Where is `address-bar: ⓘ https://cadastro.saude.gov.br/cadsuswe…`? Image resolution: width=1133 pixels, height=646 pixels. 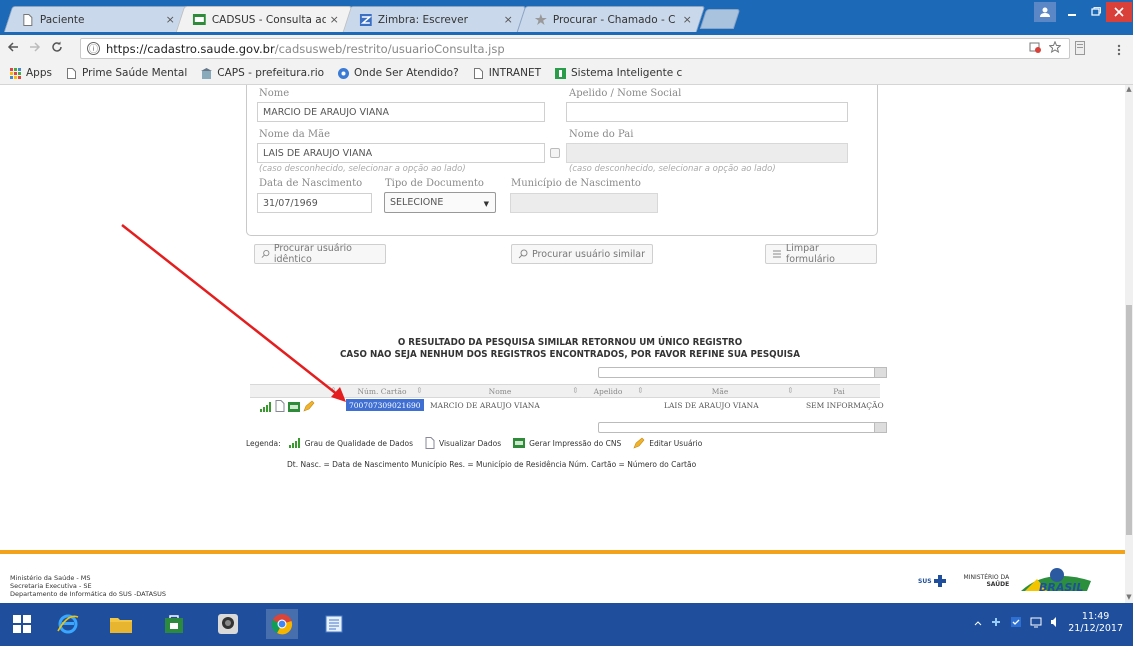
address-bar: ⓘ https://cadastro.saude.gov.br/cadsuswe… is located at coordinates (575, 48).